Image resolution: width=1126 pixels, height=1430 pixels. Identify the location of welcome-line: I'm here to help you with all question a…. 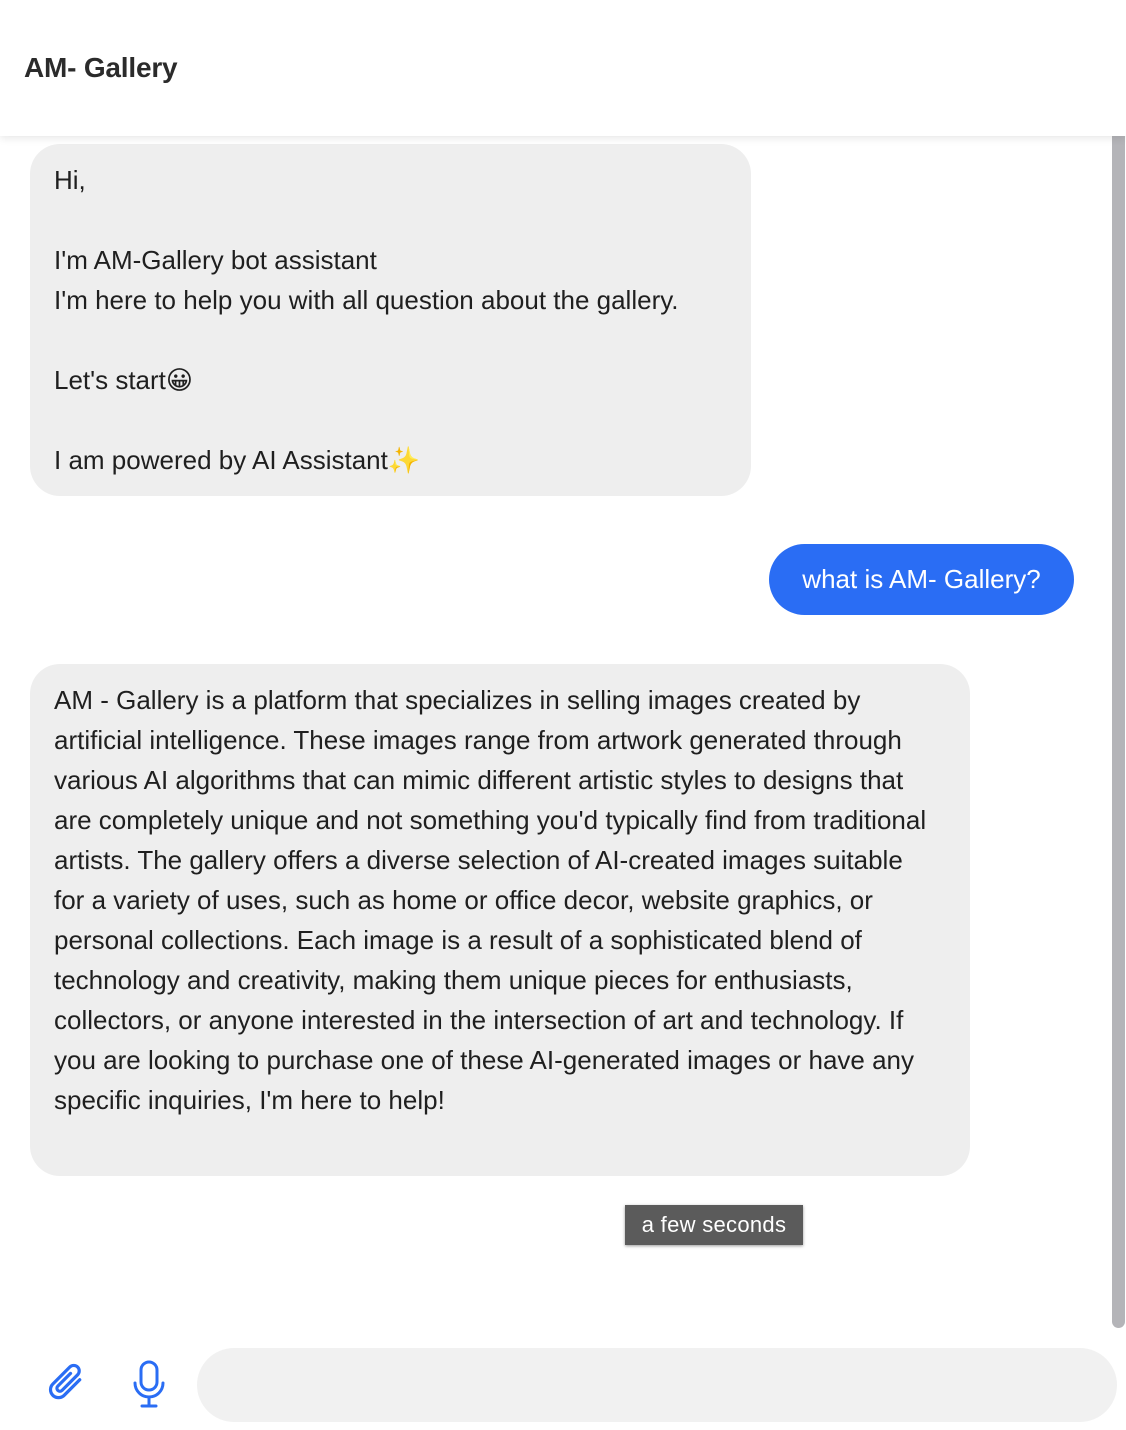
(366, 300).